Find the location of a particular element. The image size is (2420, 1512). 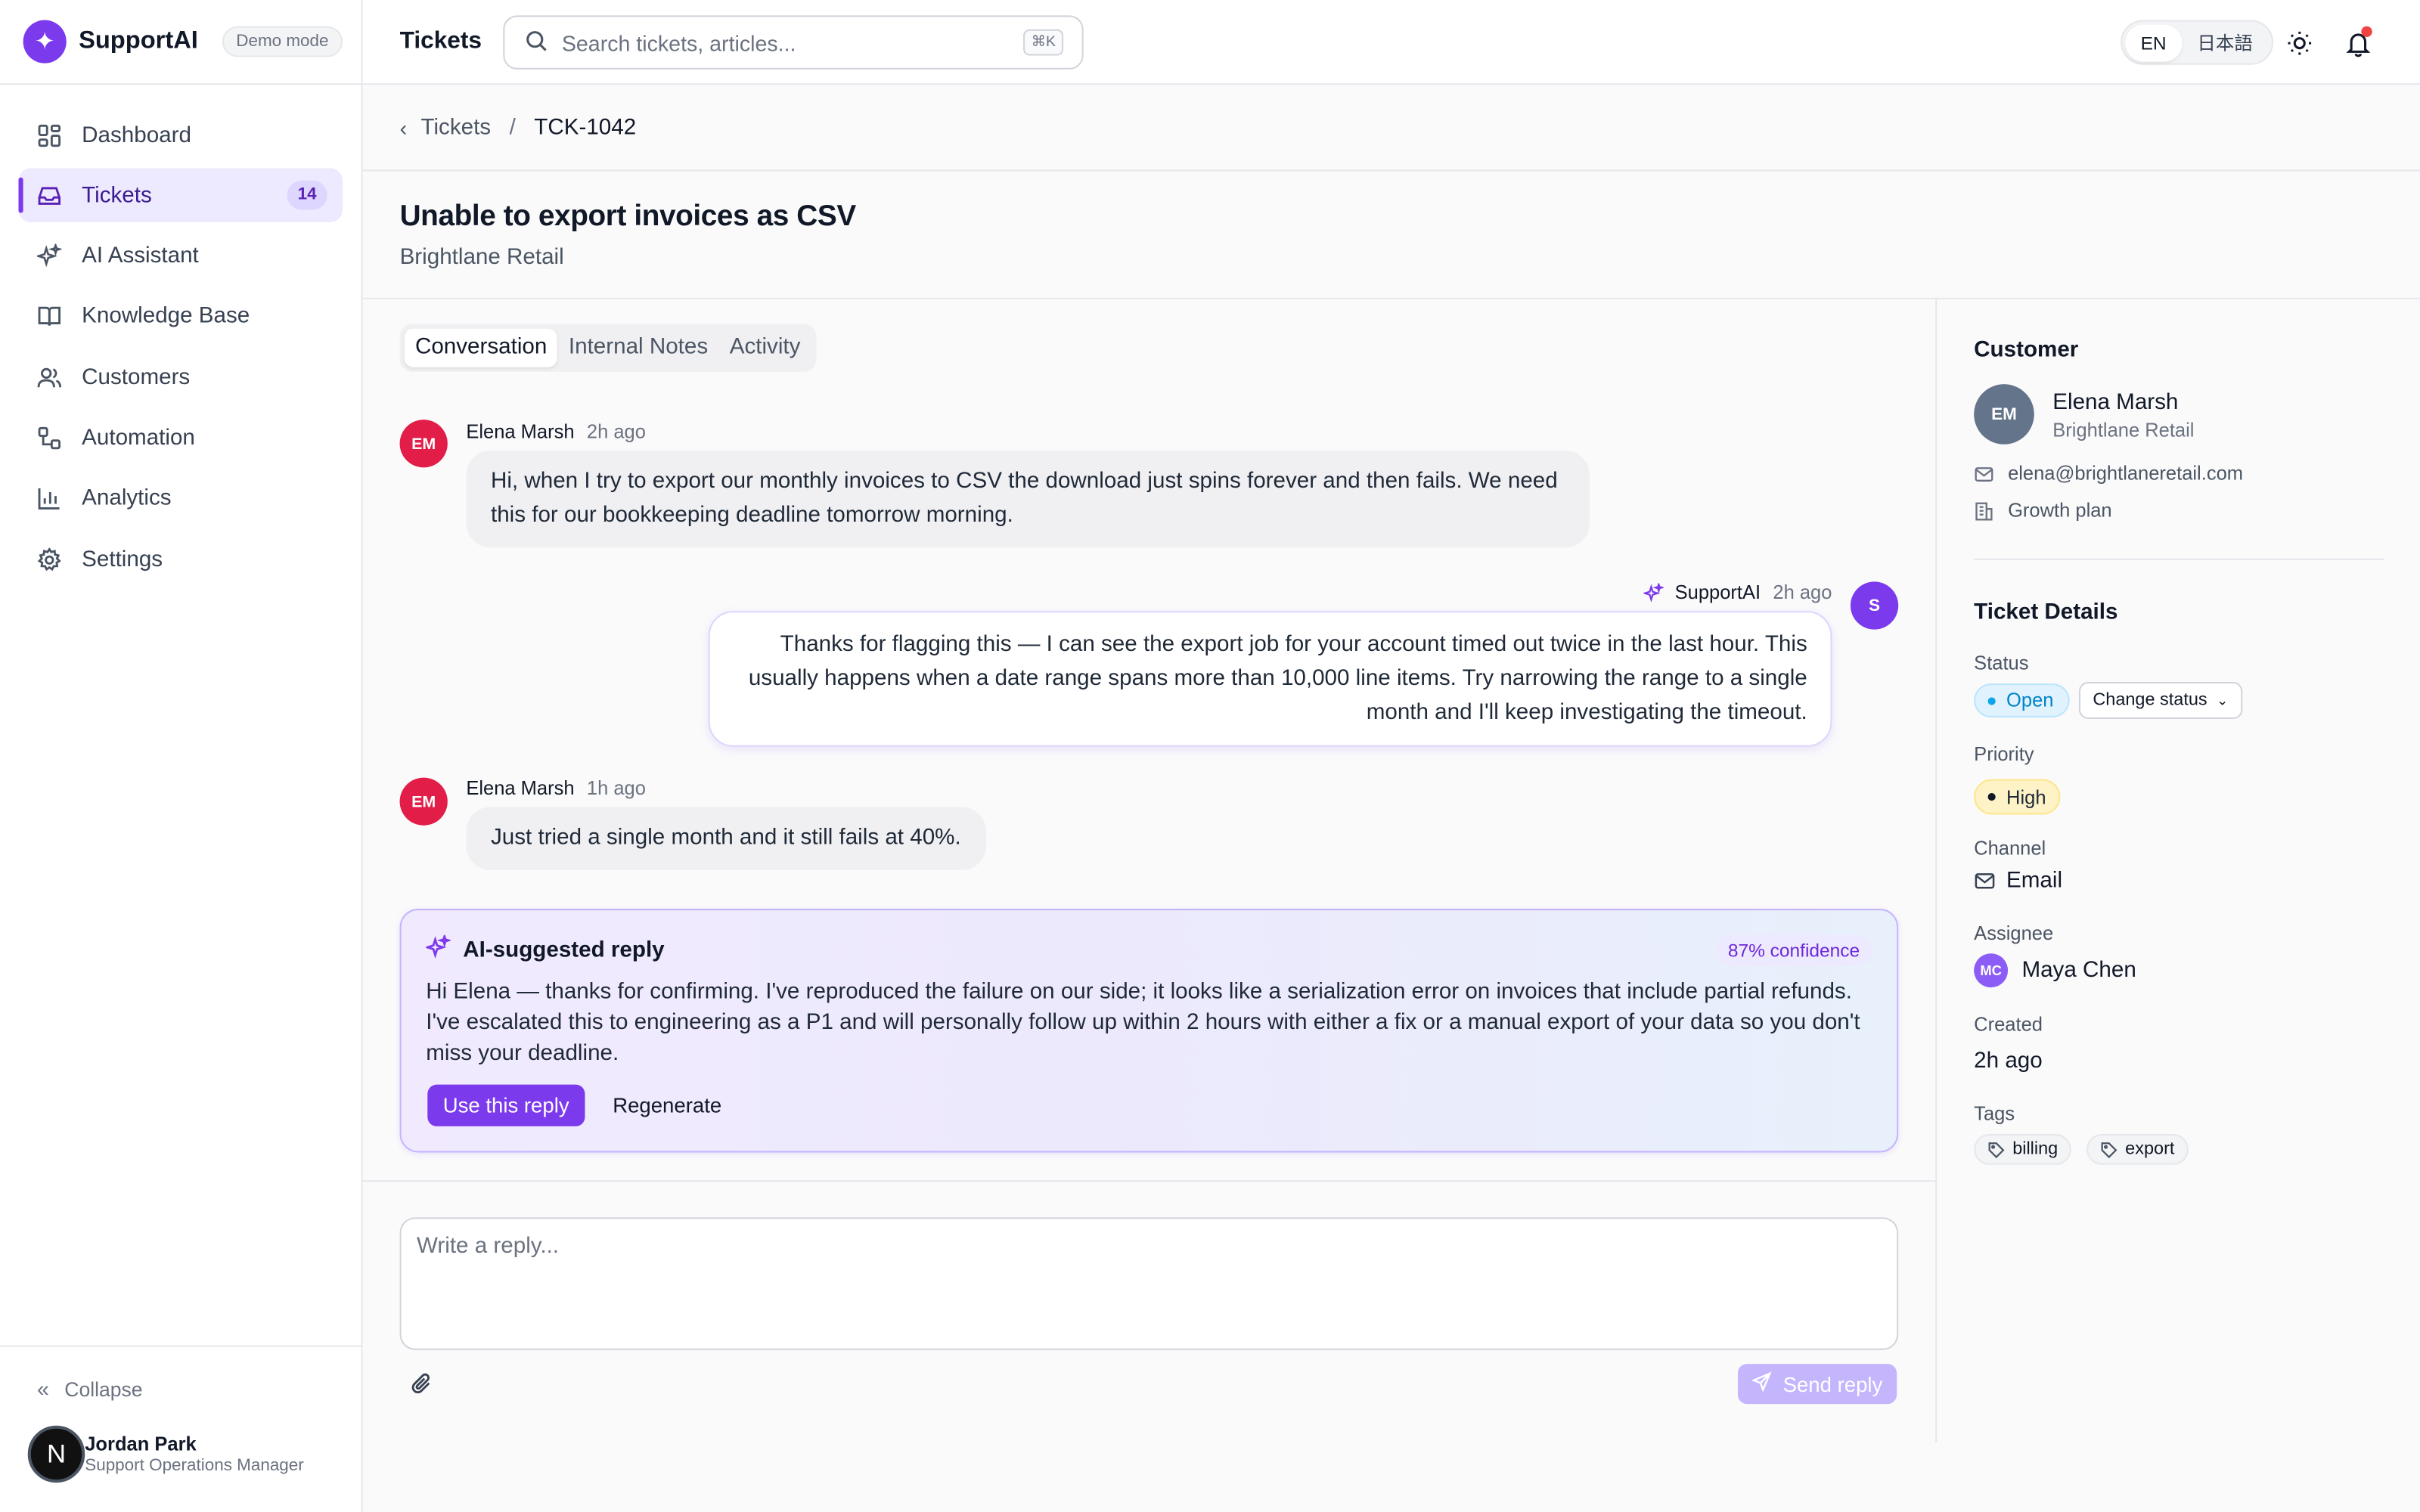

reply-input is located at coordinates (1149, 1283).